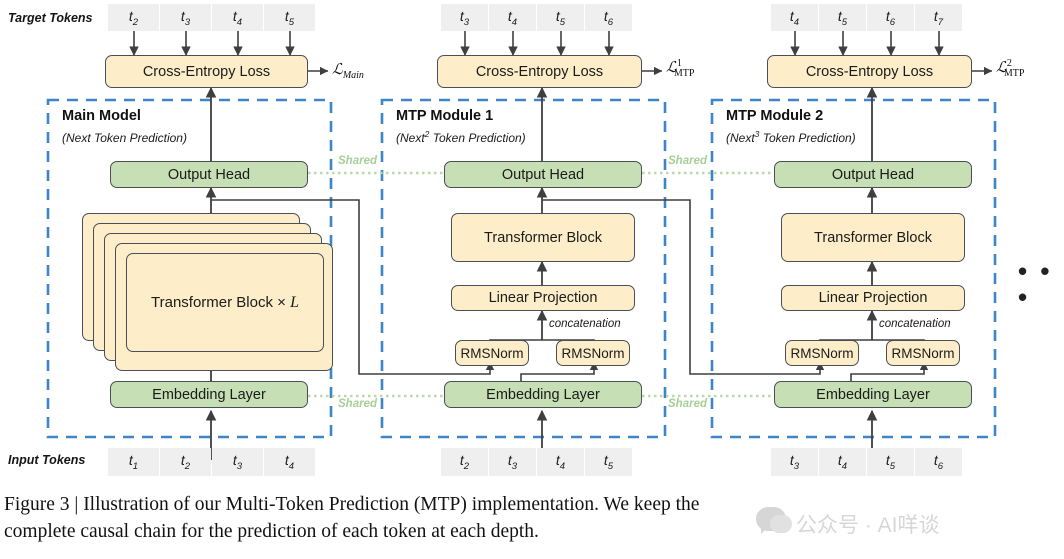 This screenshot has width=1064, height=559. What do you see at coordinates (938, 17) in the screenshot?
I see `target-token-cell: t7` at bounding box center [938, 17].